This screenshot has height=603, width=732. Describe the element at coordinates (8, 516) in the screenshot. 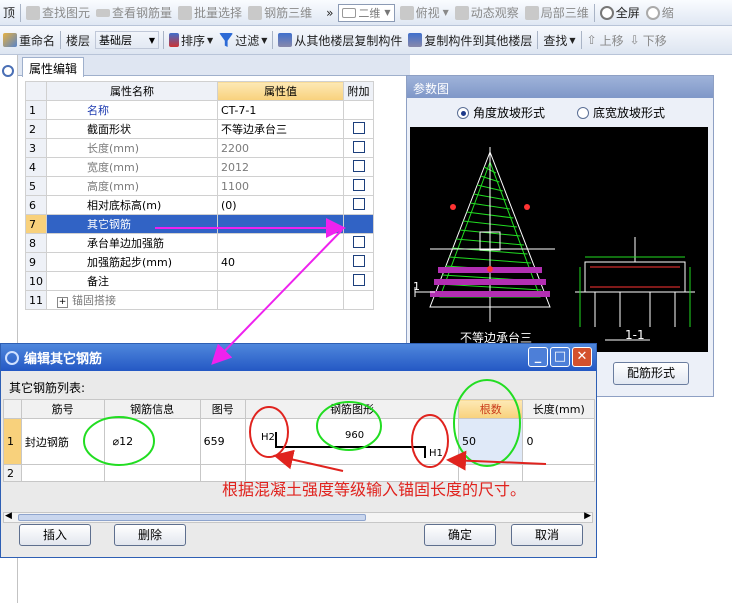

I see `scroll-left-icon: ◀` at that location.